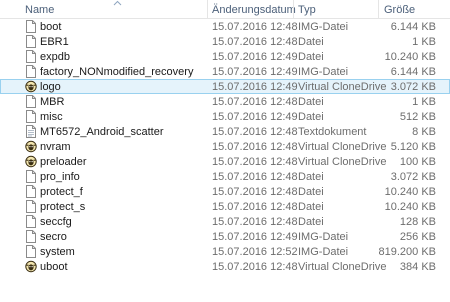 The height and width of the screenshot is (302, 450). Describe the element at coordinates (399, 10) in the screenshot. I see `column-header-size: Größe` at that location.